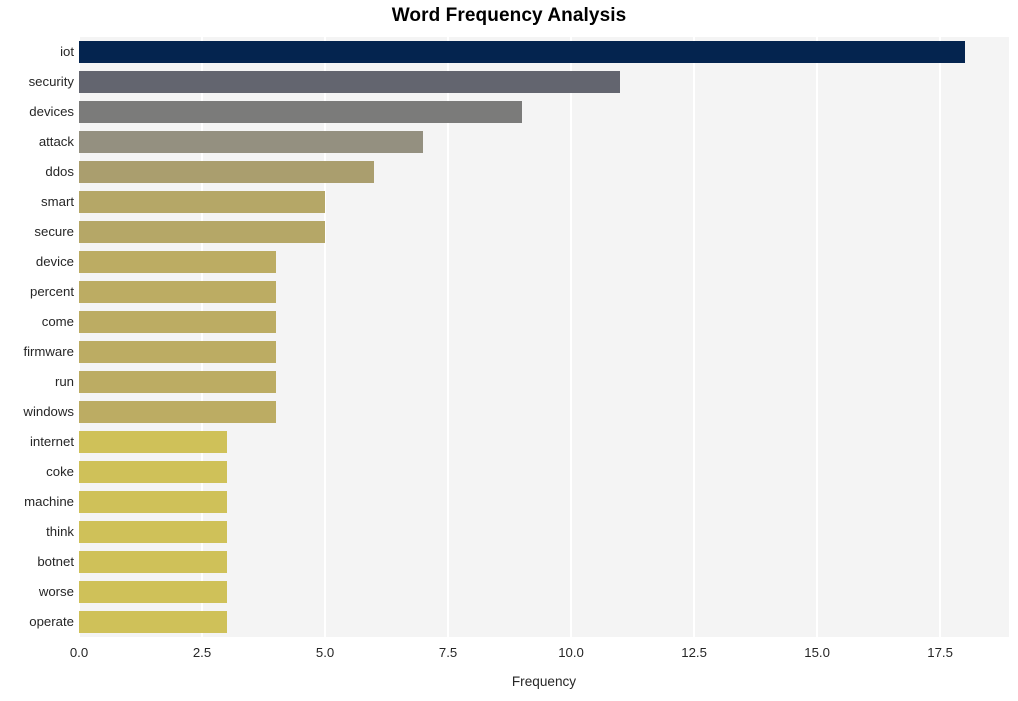  Describe the element at coordinates (57, 321) in the screenshot. I see `y-tick-label-come: come` at that location.